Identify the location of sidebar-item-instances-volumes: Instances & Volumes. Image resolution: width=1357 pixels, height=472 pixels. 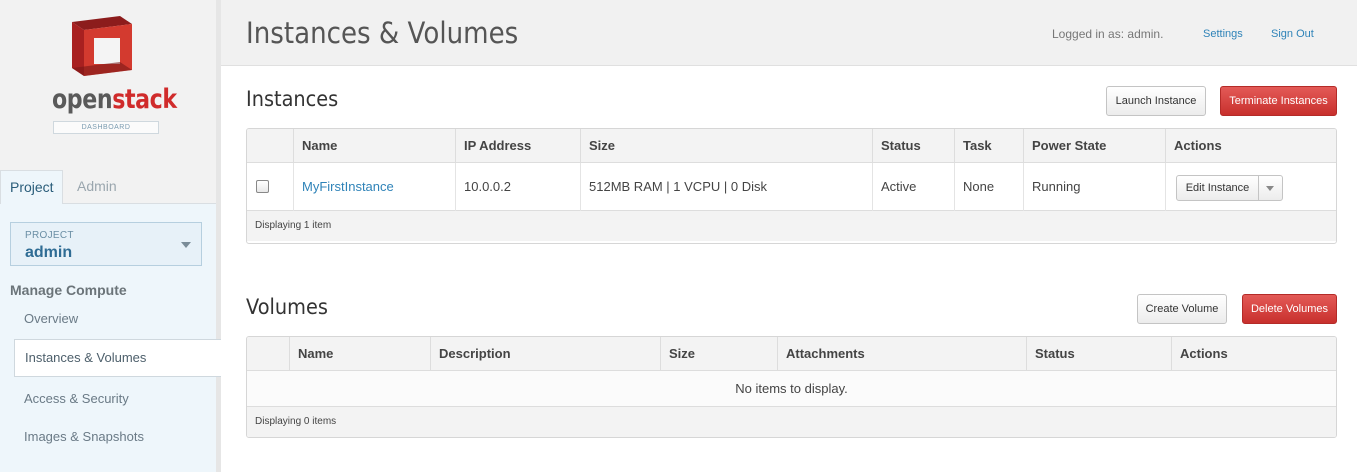
(117, 358).